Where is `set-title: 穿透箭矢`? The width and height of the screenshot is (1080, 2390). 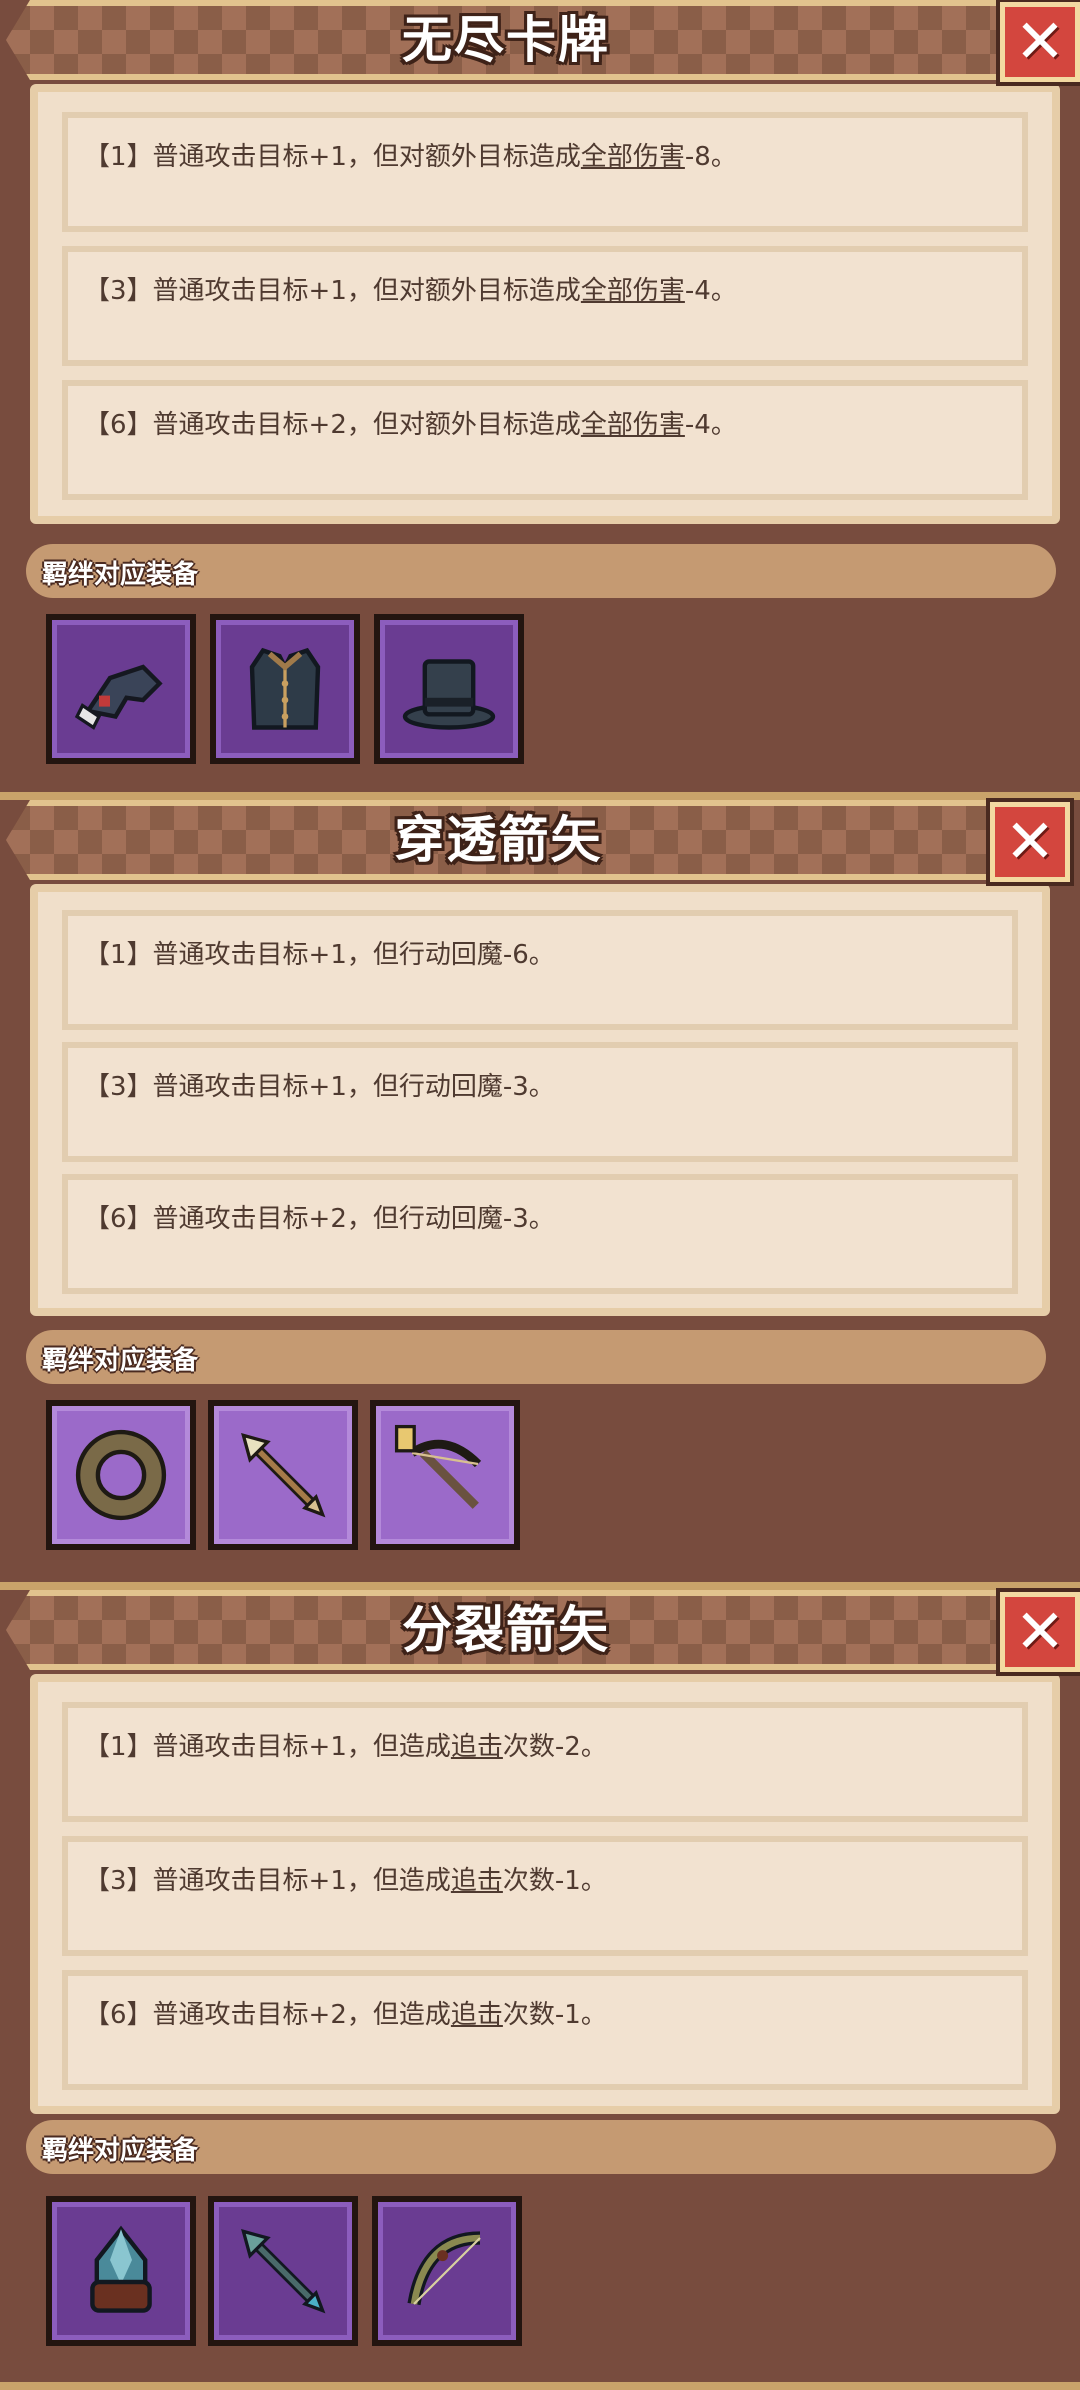 set-title: 穿透箭矢 is located at coordinates (498, 840).